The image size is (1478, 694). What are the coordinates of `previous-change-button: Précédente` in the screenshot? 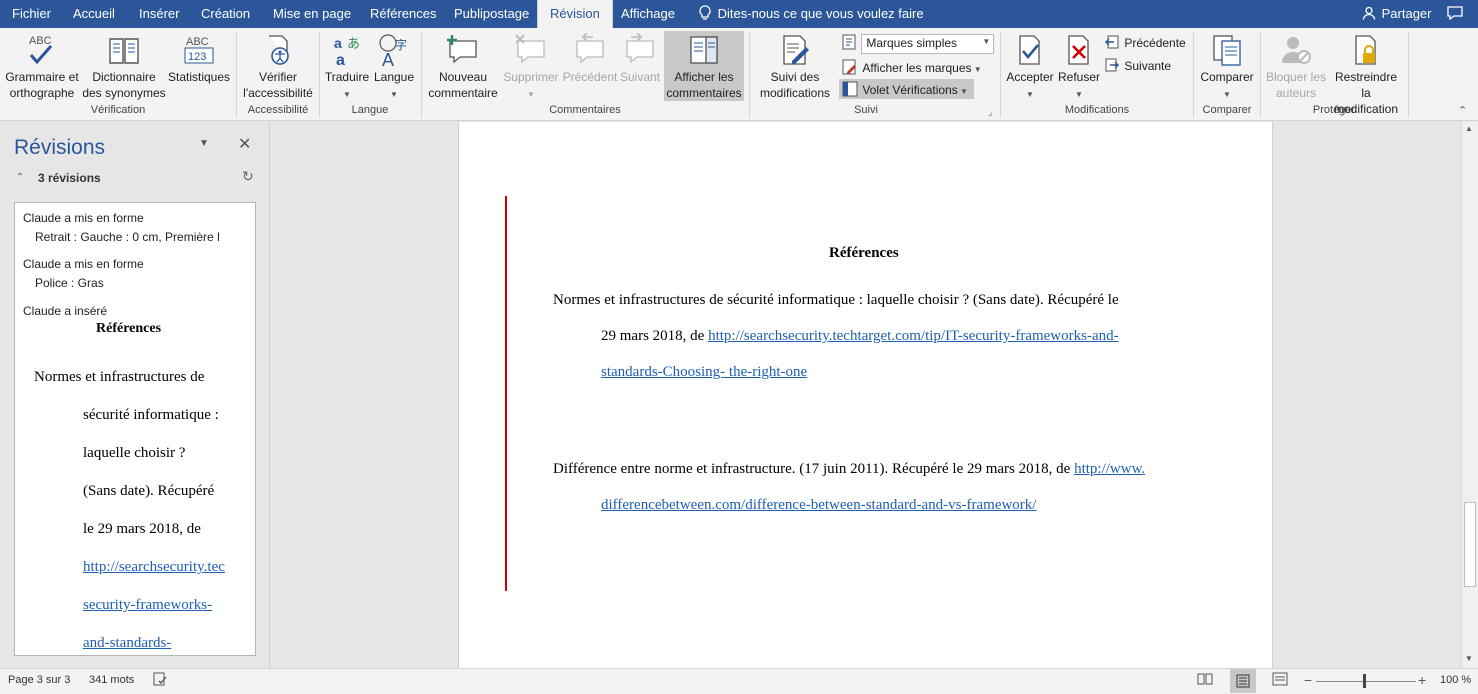 It's located at (1145, 42).